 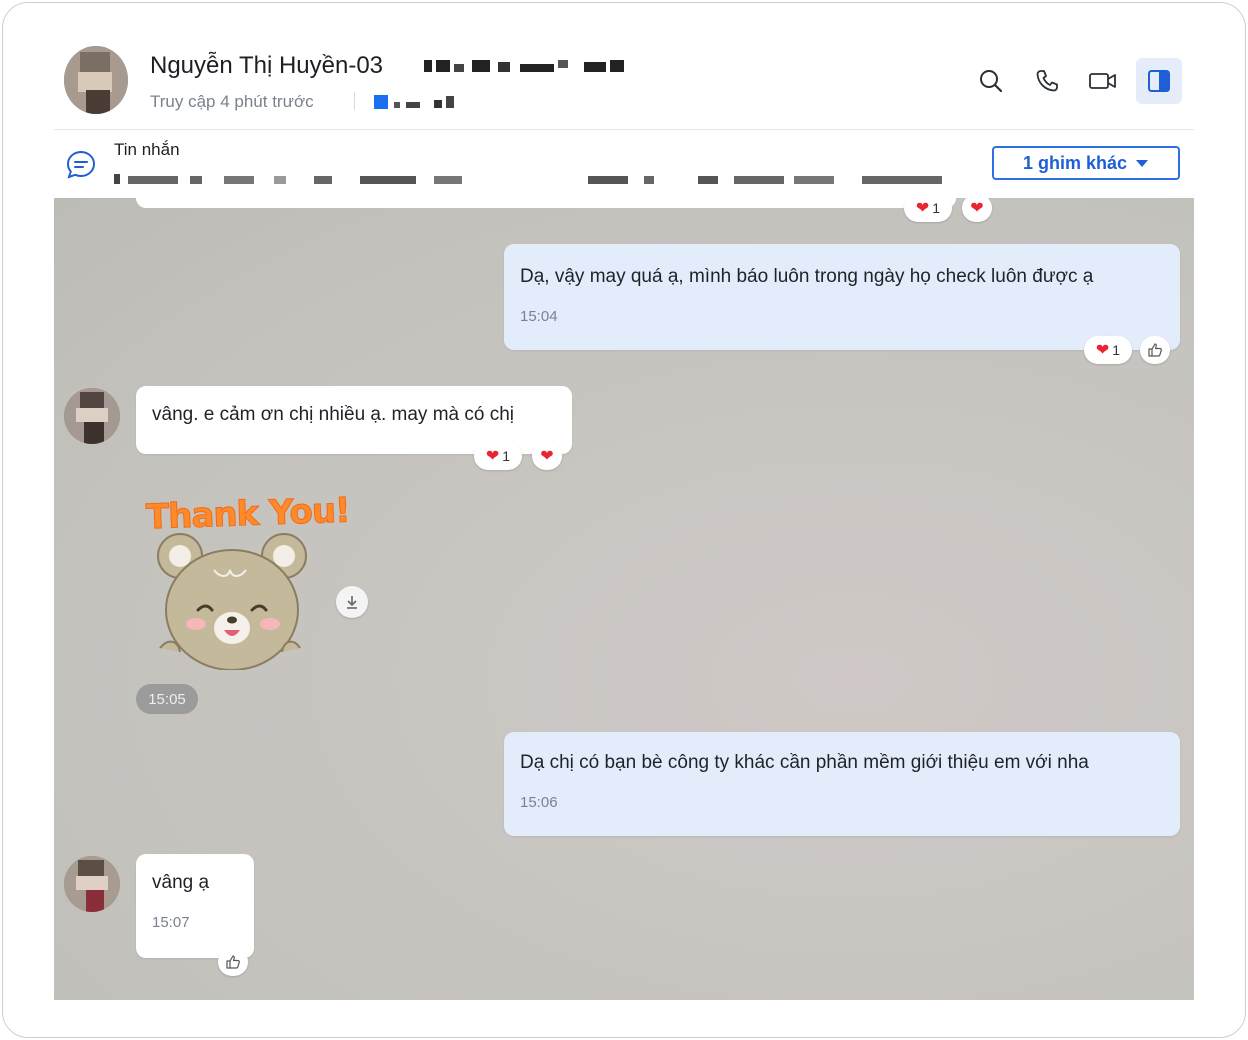 I want to click on header-actions, so click(x=1075, y=81).